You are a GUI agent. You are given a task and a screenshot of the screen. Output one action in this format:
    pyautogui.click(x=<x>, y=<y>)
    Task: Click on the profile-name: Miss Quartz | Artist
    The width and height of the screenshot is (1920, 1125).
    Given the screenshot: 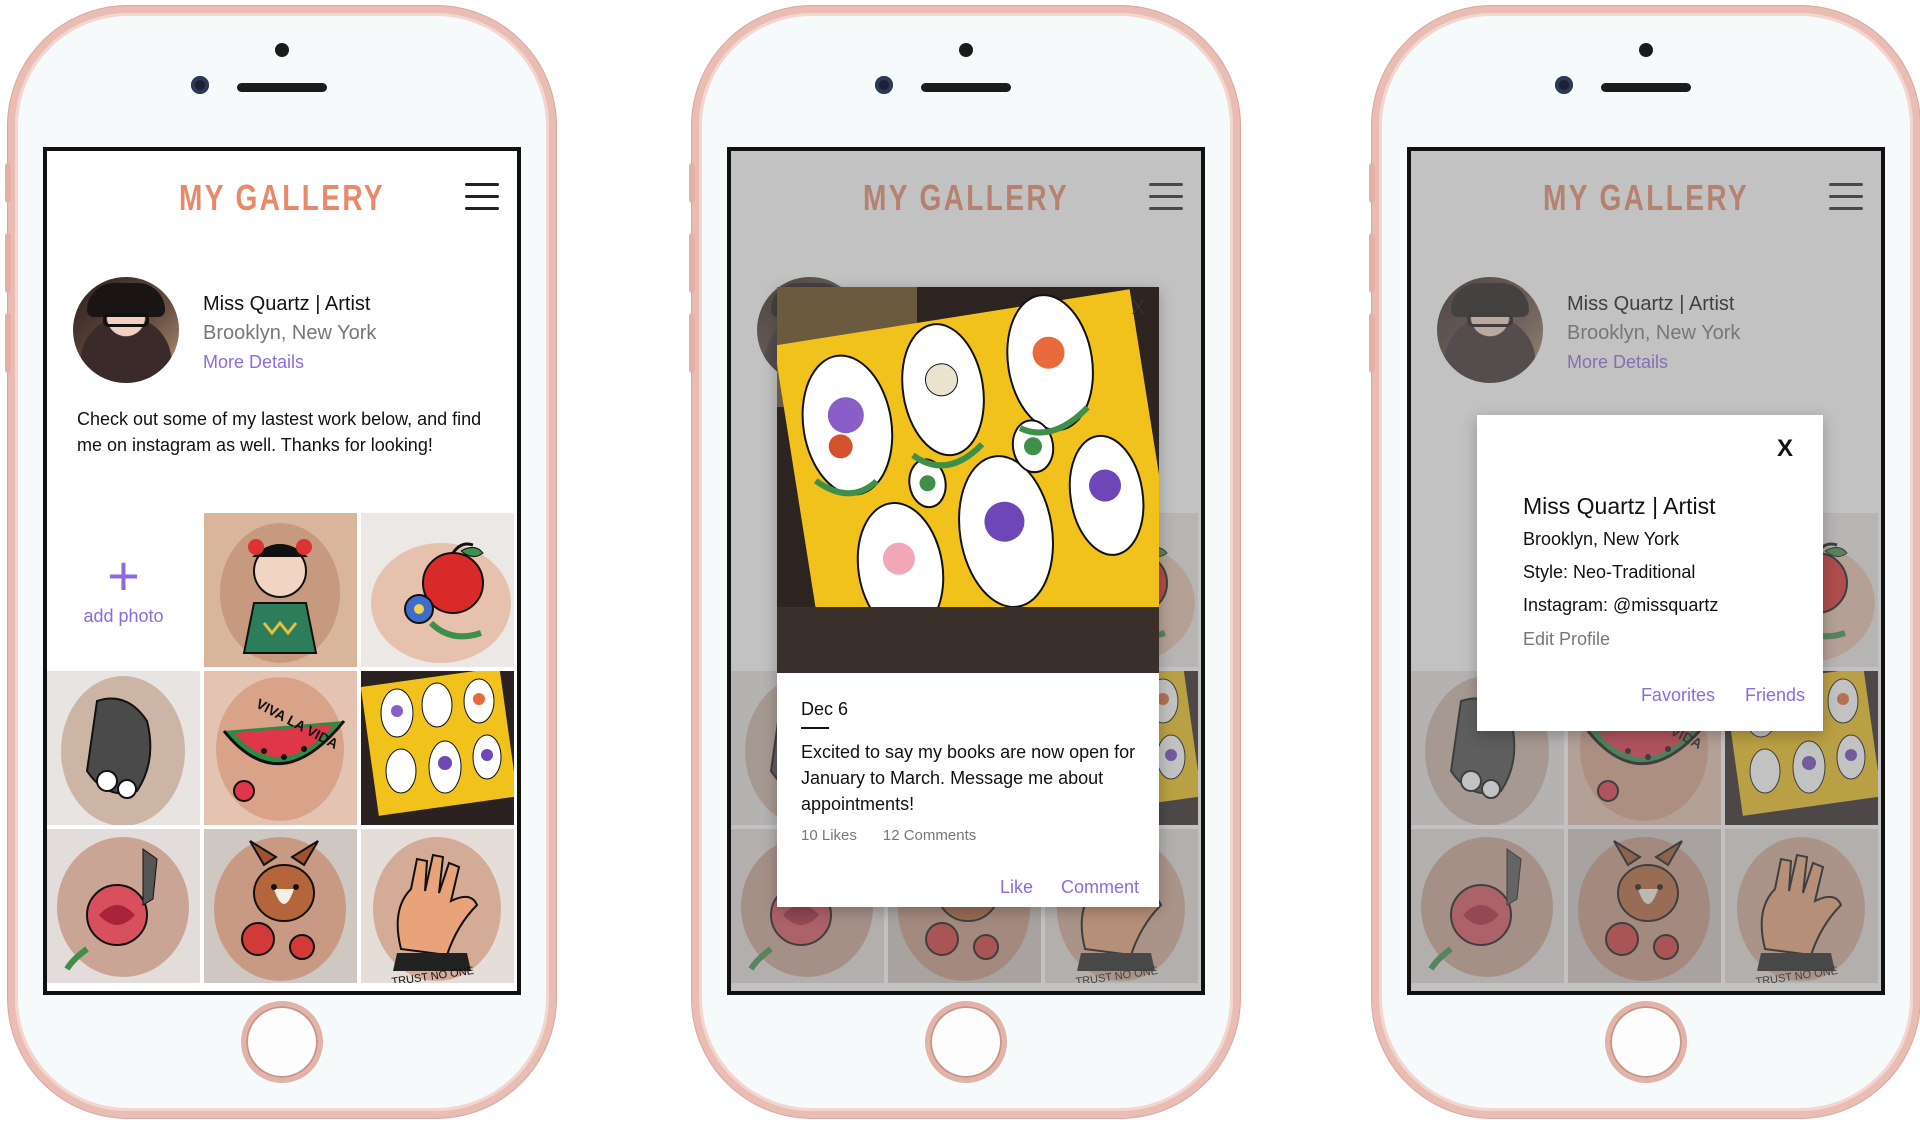 What is the action you would take?
    pyautogui.click(x=287, y=304)
    